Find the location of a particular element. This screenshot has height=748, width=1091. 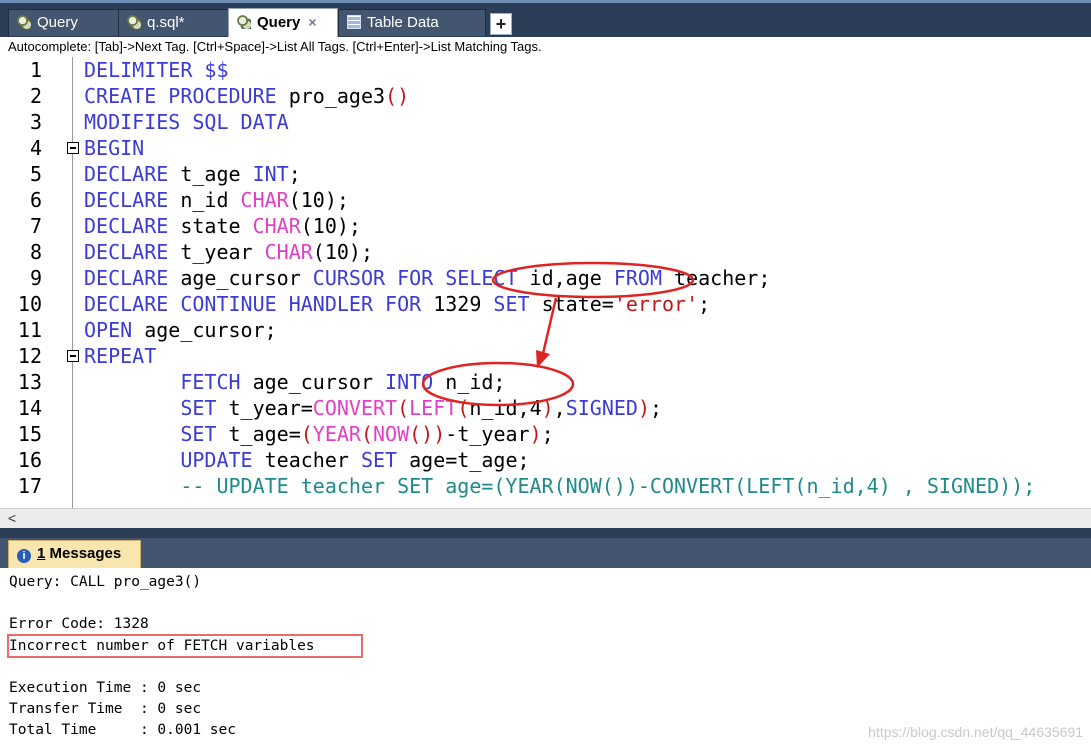

message-execution-time: Execution Time : 0 sec is located at coordinates (105, 688).